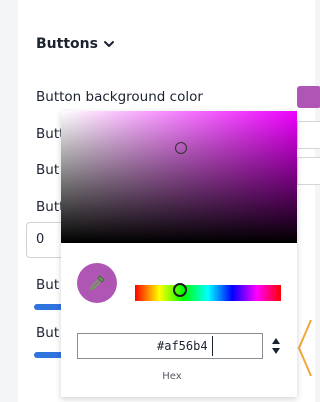 Image resolution: width=320 pixels, height=402 pixels. I want to click on hex-input: #af56b4, so click(170, 346).